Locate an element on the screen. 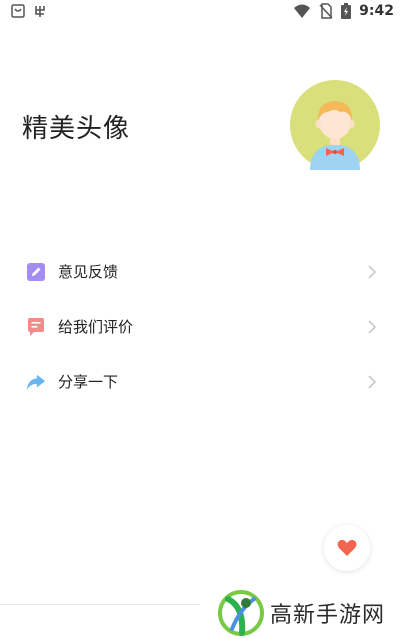  status-left-icons is located at coordinates (29, 11).